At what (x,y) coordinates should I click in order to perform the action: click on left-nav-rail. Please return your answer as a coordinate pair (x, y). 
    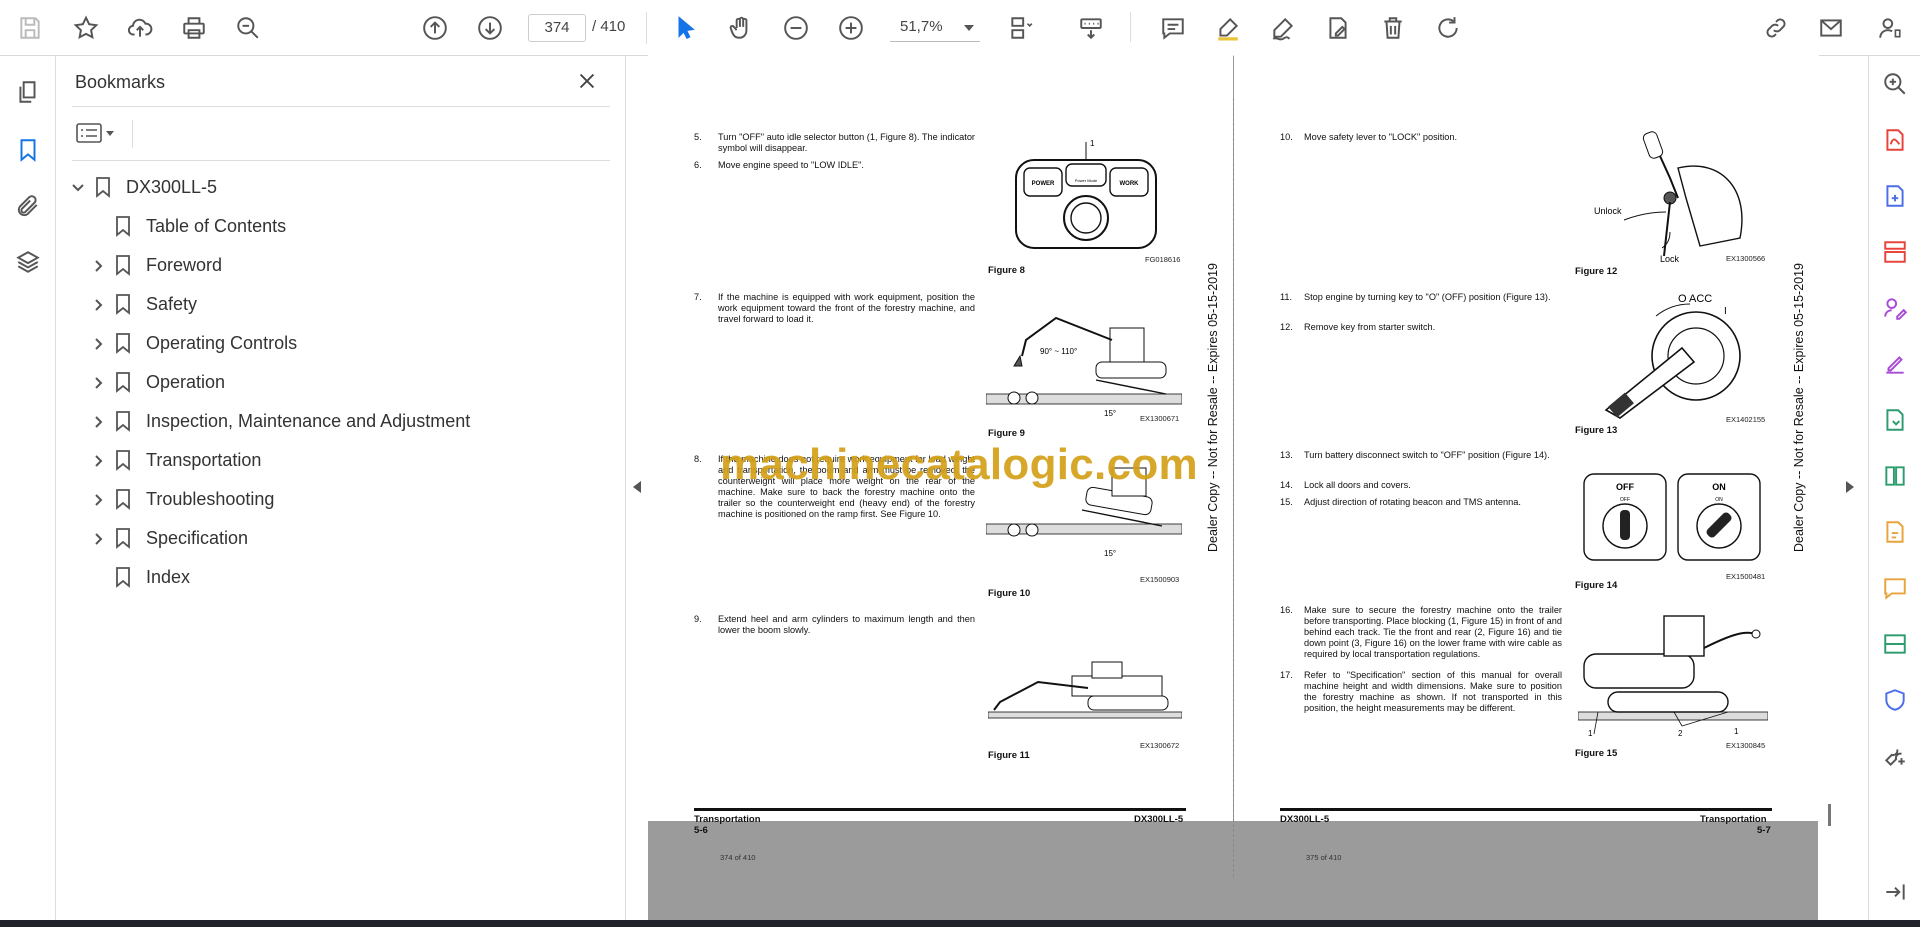
    Looking at the image, I should click on (28, 488).